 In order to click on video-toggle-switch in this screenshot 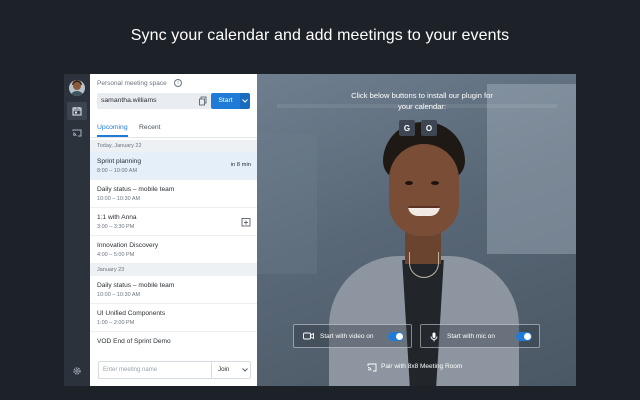, I will do `click(396, 336)`.